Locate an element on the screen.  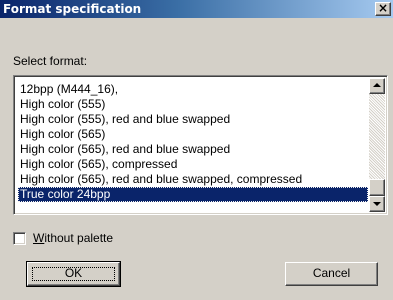
cancel-button: Cancel is located at coordinates (331, 274).